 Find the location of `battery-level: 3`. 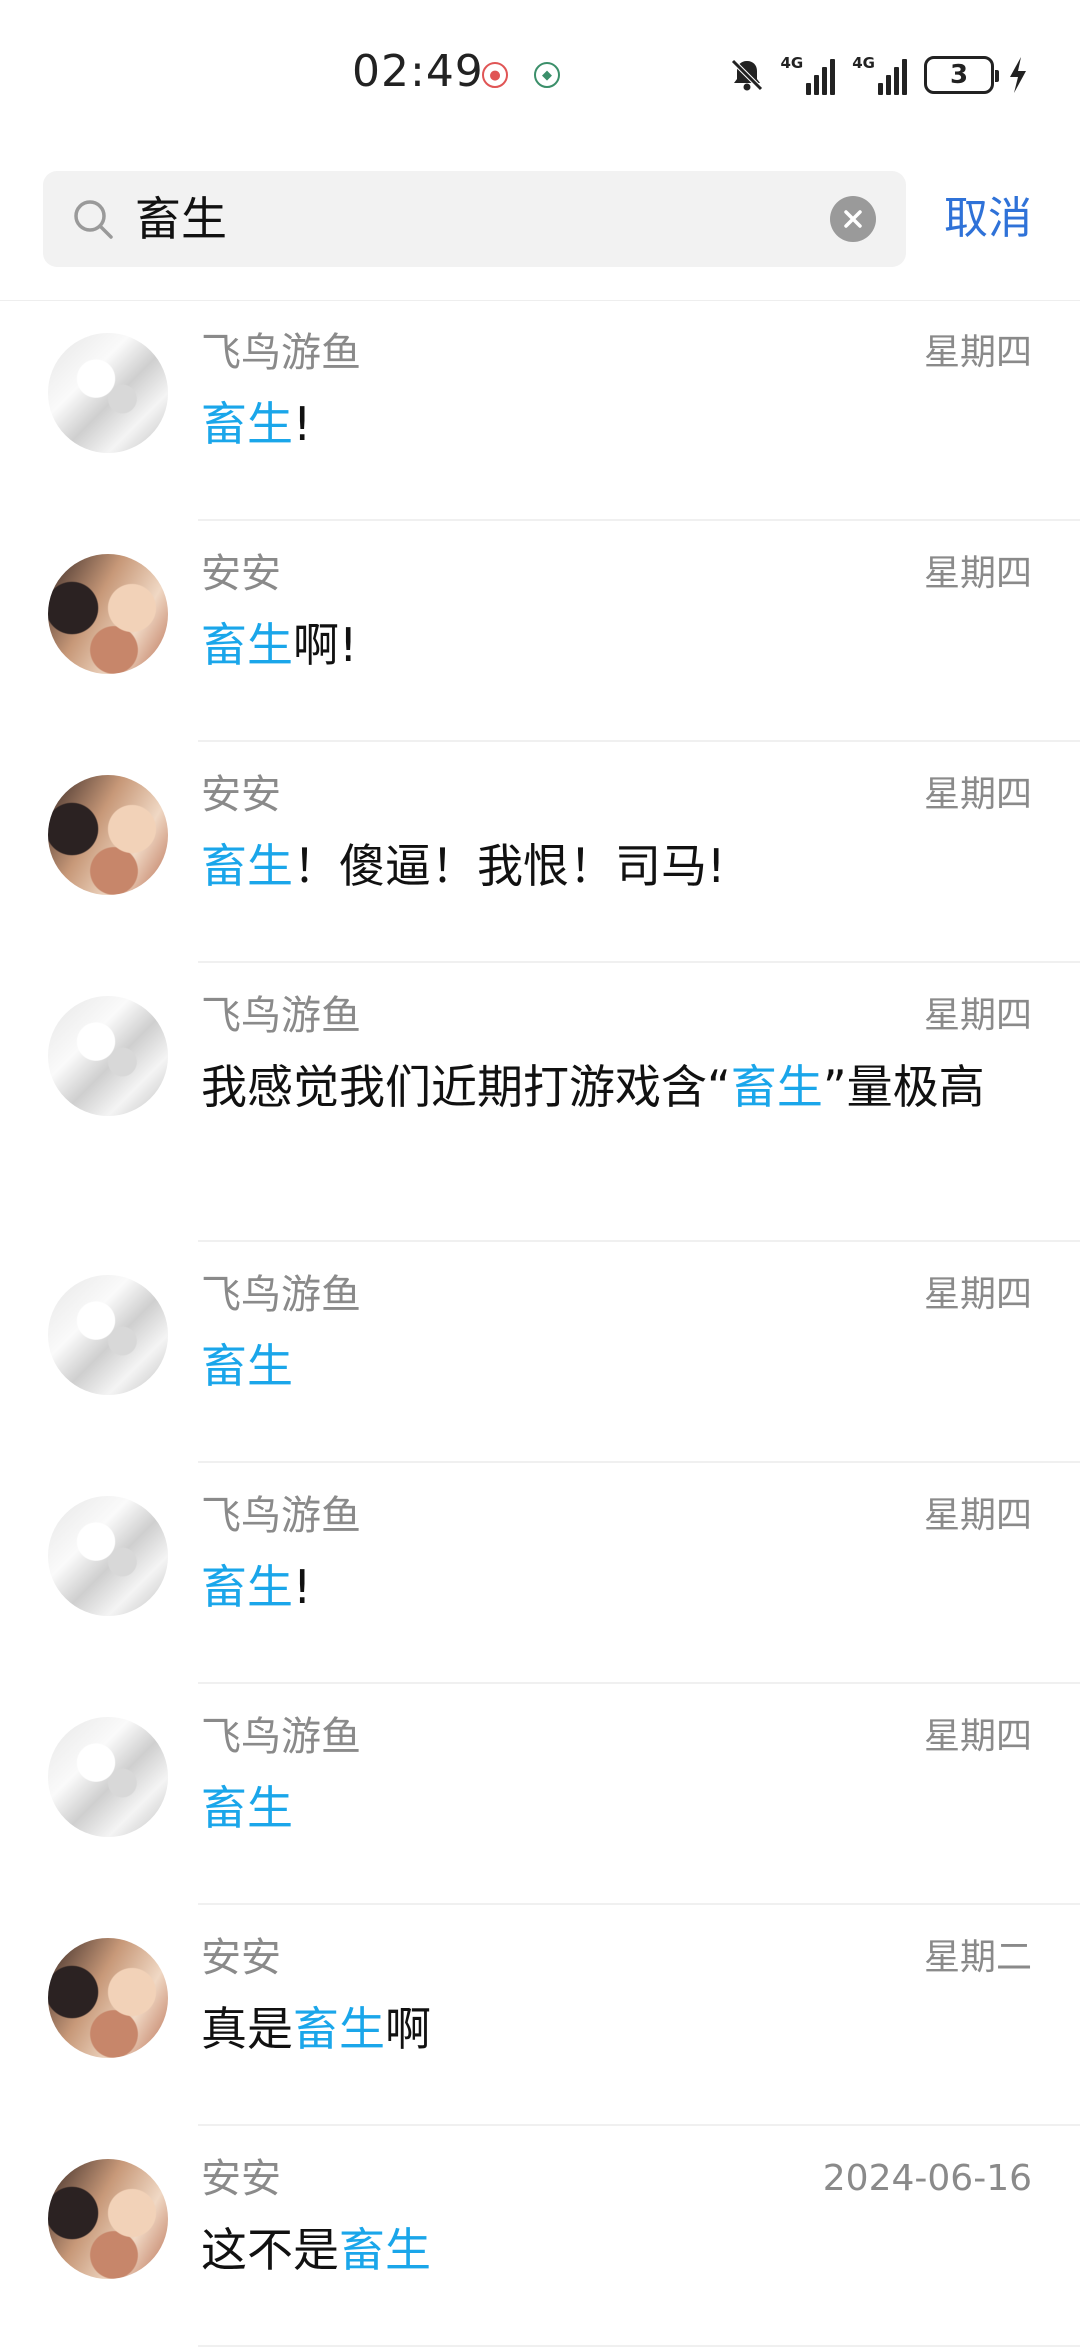

battery-level: 3 is located at coordinates (959, 75).